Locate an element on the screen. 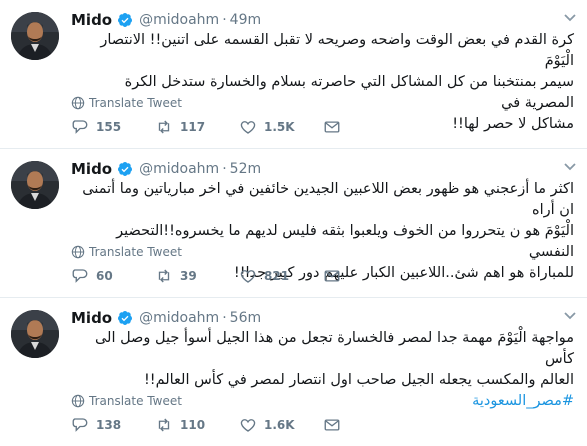 The height and width of the screenshot is (446, 587). retweet-button: 39 is located at coordinates (197, 276).